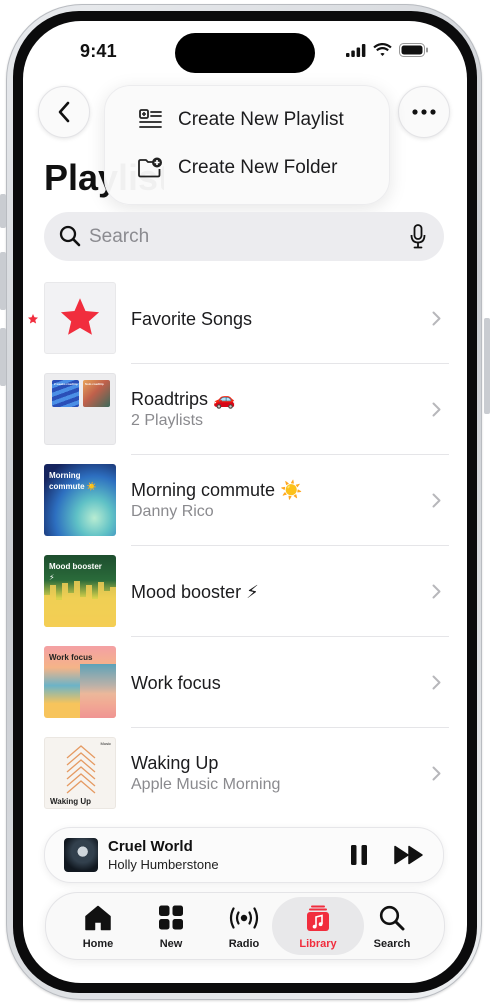 The width and height of the screenshot is (490, 1008). What do you see at coordinates (150, 118) in the screenshot?
I see `new-playlist-icon` at bounding box center [150, 118].